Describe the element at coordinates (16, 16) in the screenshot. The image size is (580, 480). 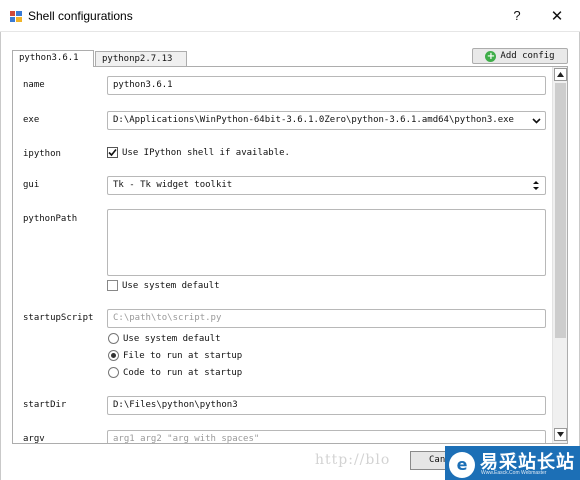
I see `app-icon` at that location.